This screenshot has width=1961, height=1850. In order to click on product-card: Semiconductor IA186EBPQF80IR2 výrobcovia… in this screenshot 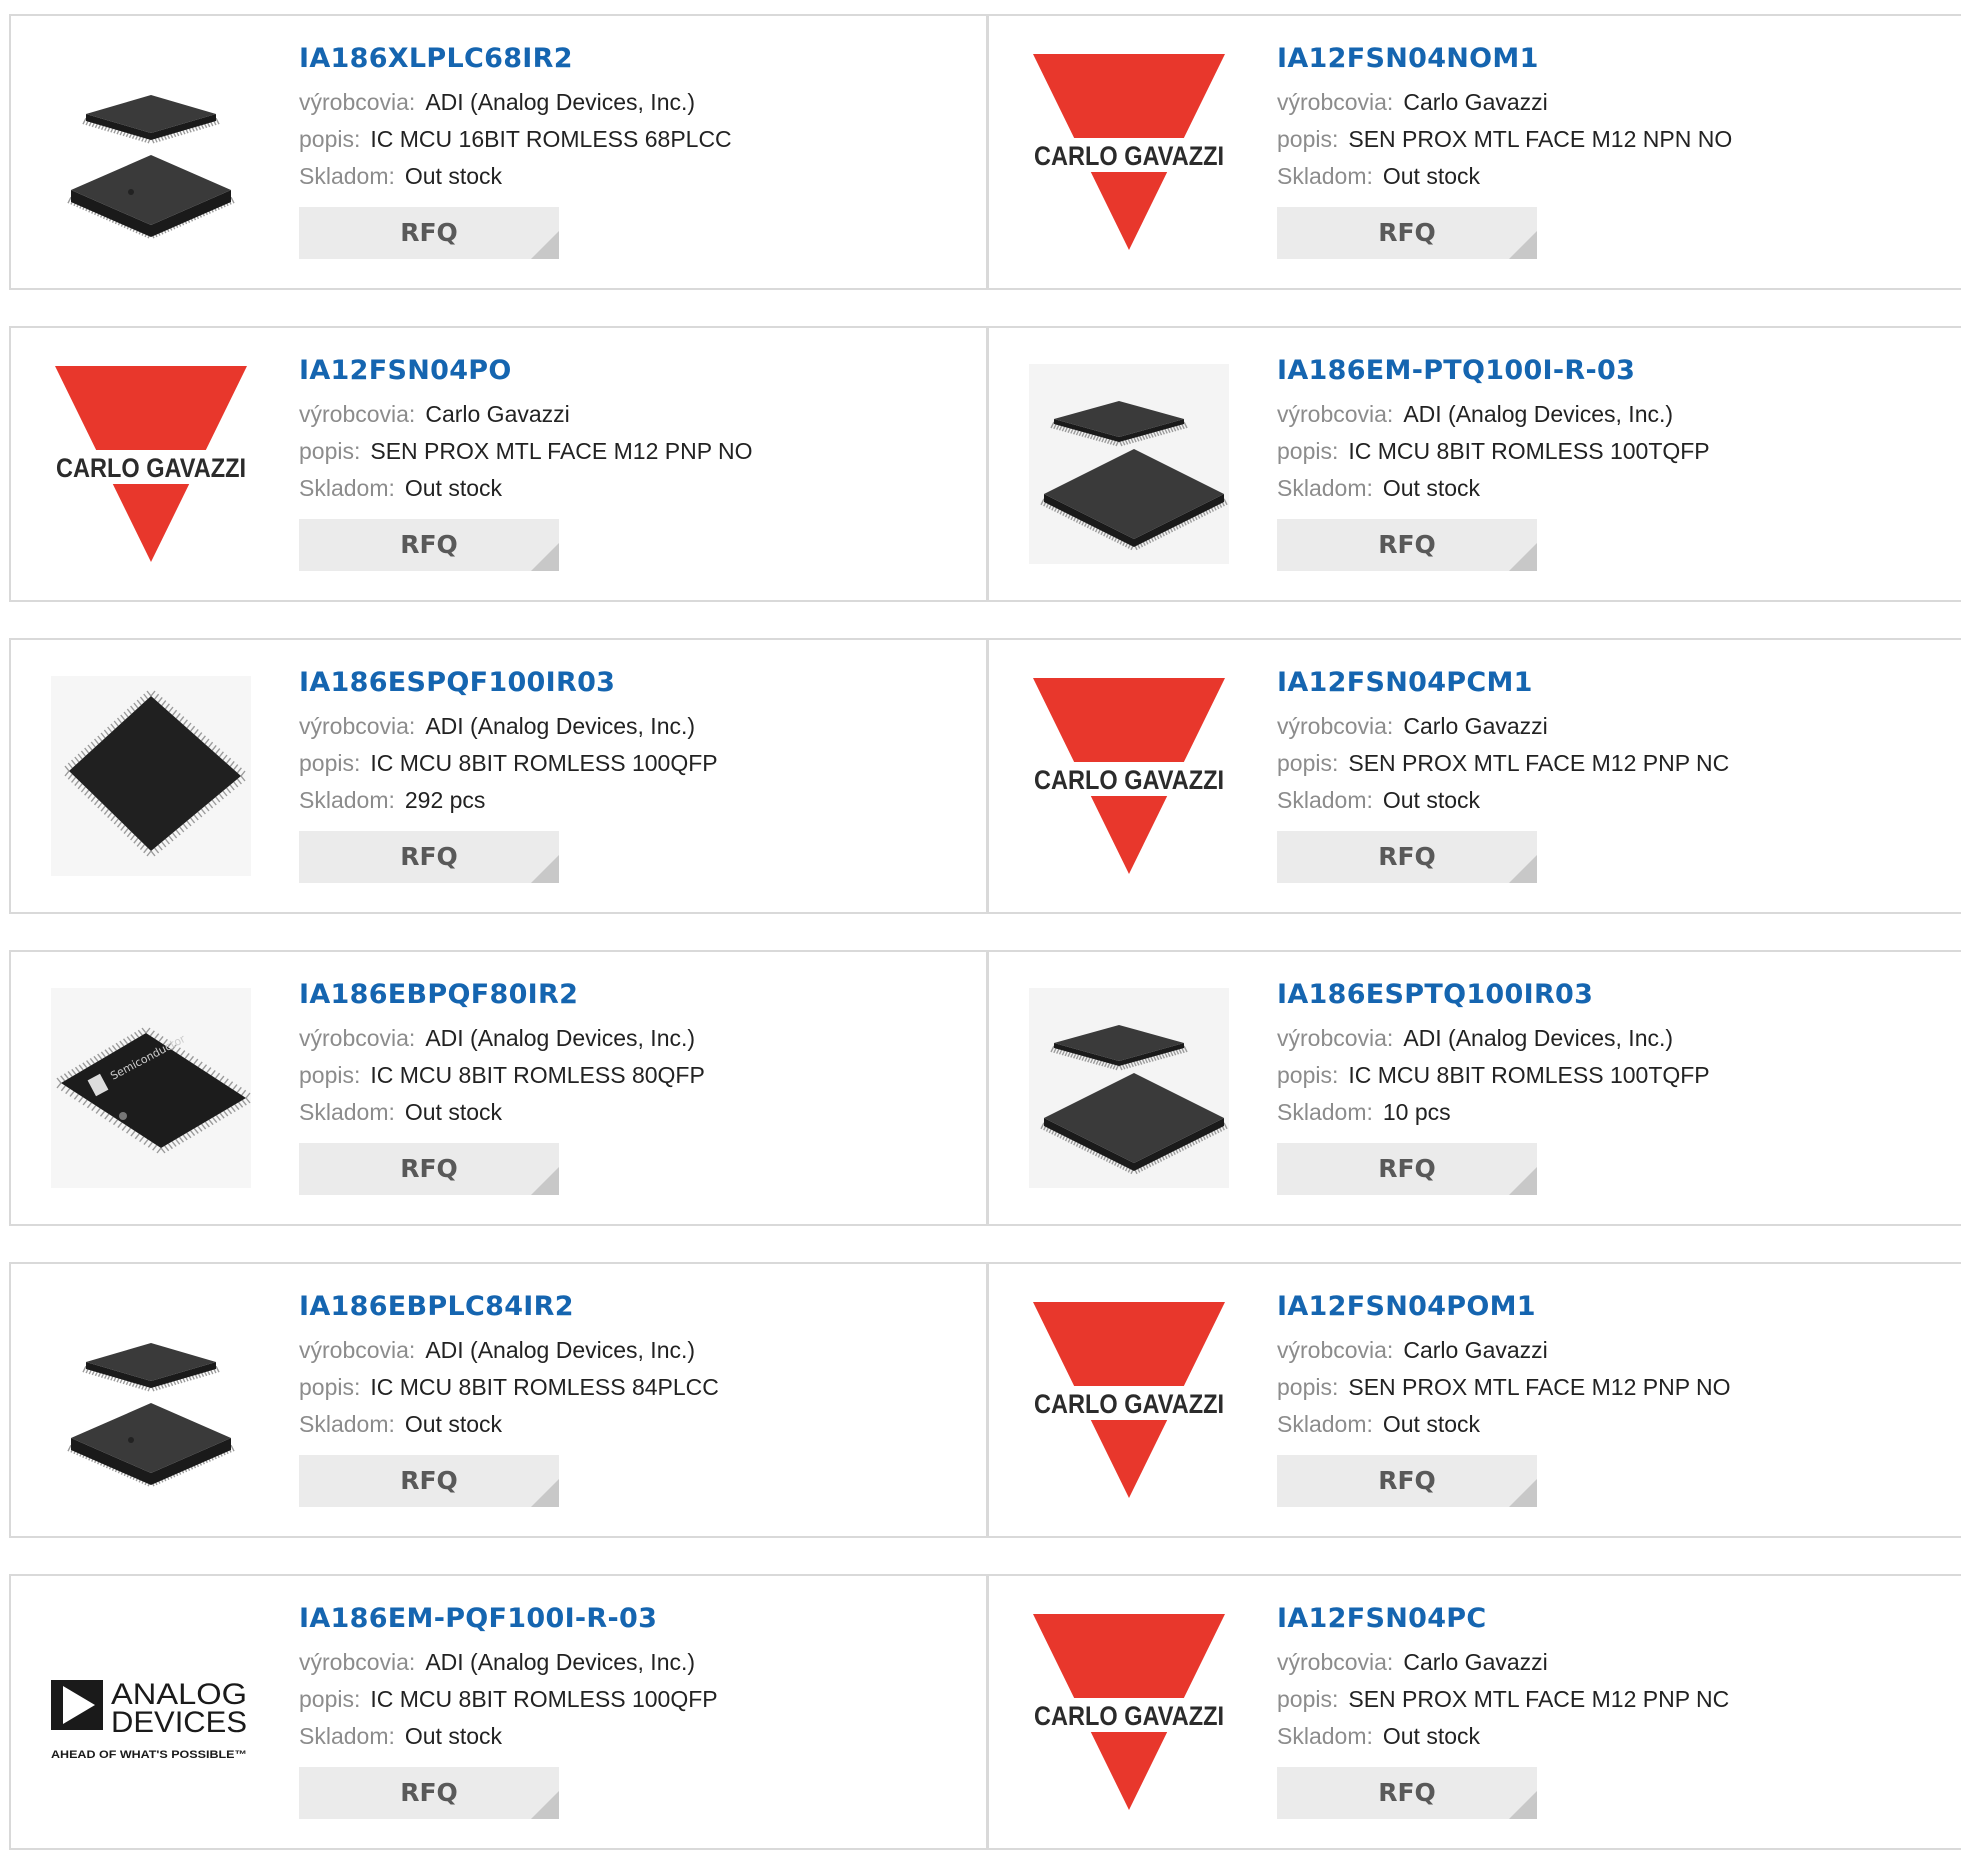, I will do `click(498, 1088)`.